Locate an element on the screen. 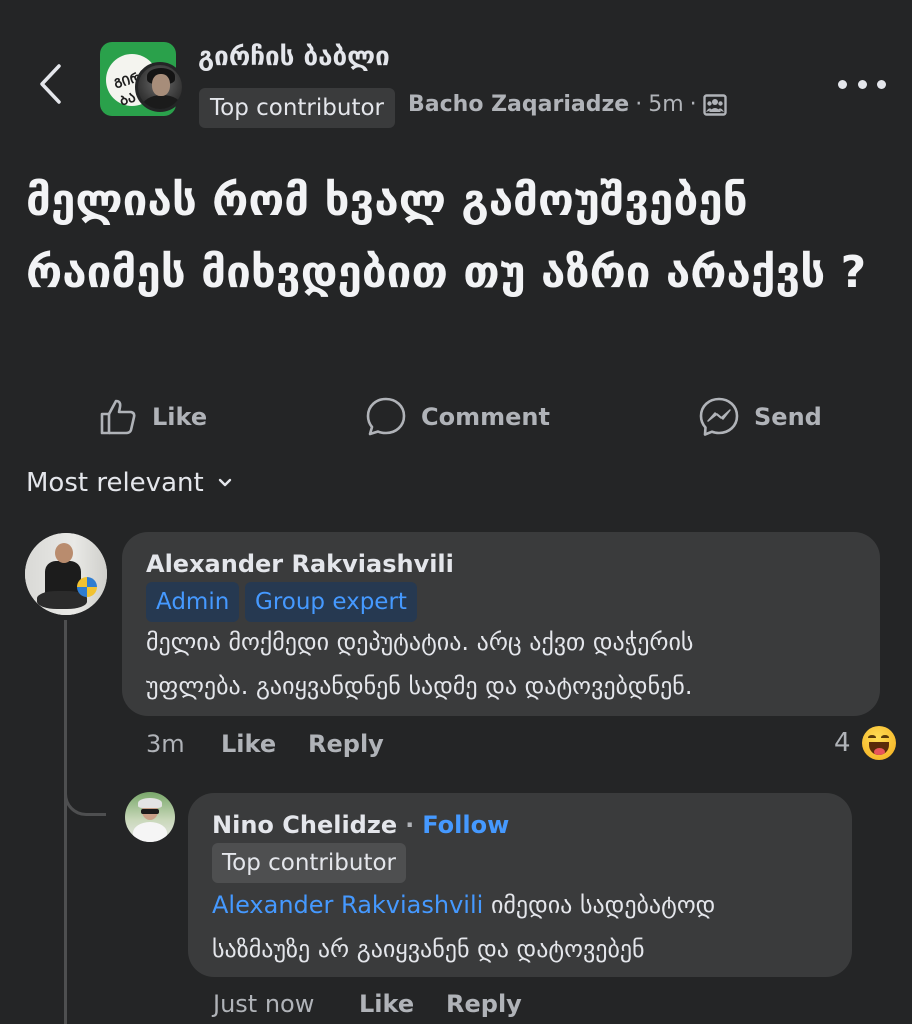 The height and width of the screenshot is (1024, 912). comment-reply-label: Reply is located at coordinates (346, 744).